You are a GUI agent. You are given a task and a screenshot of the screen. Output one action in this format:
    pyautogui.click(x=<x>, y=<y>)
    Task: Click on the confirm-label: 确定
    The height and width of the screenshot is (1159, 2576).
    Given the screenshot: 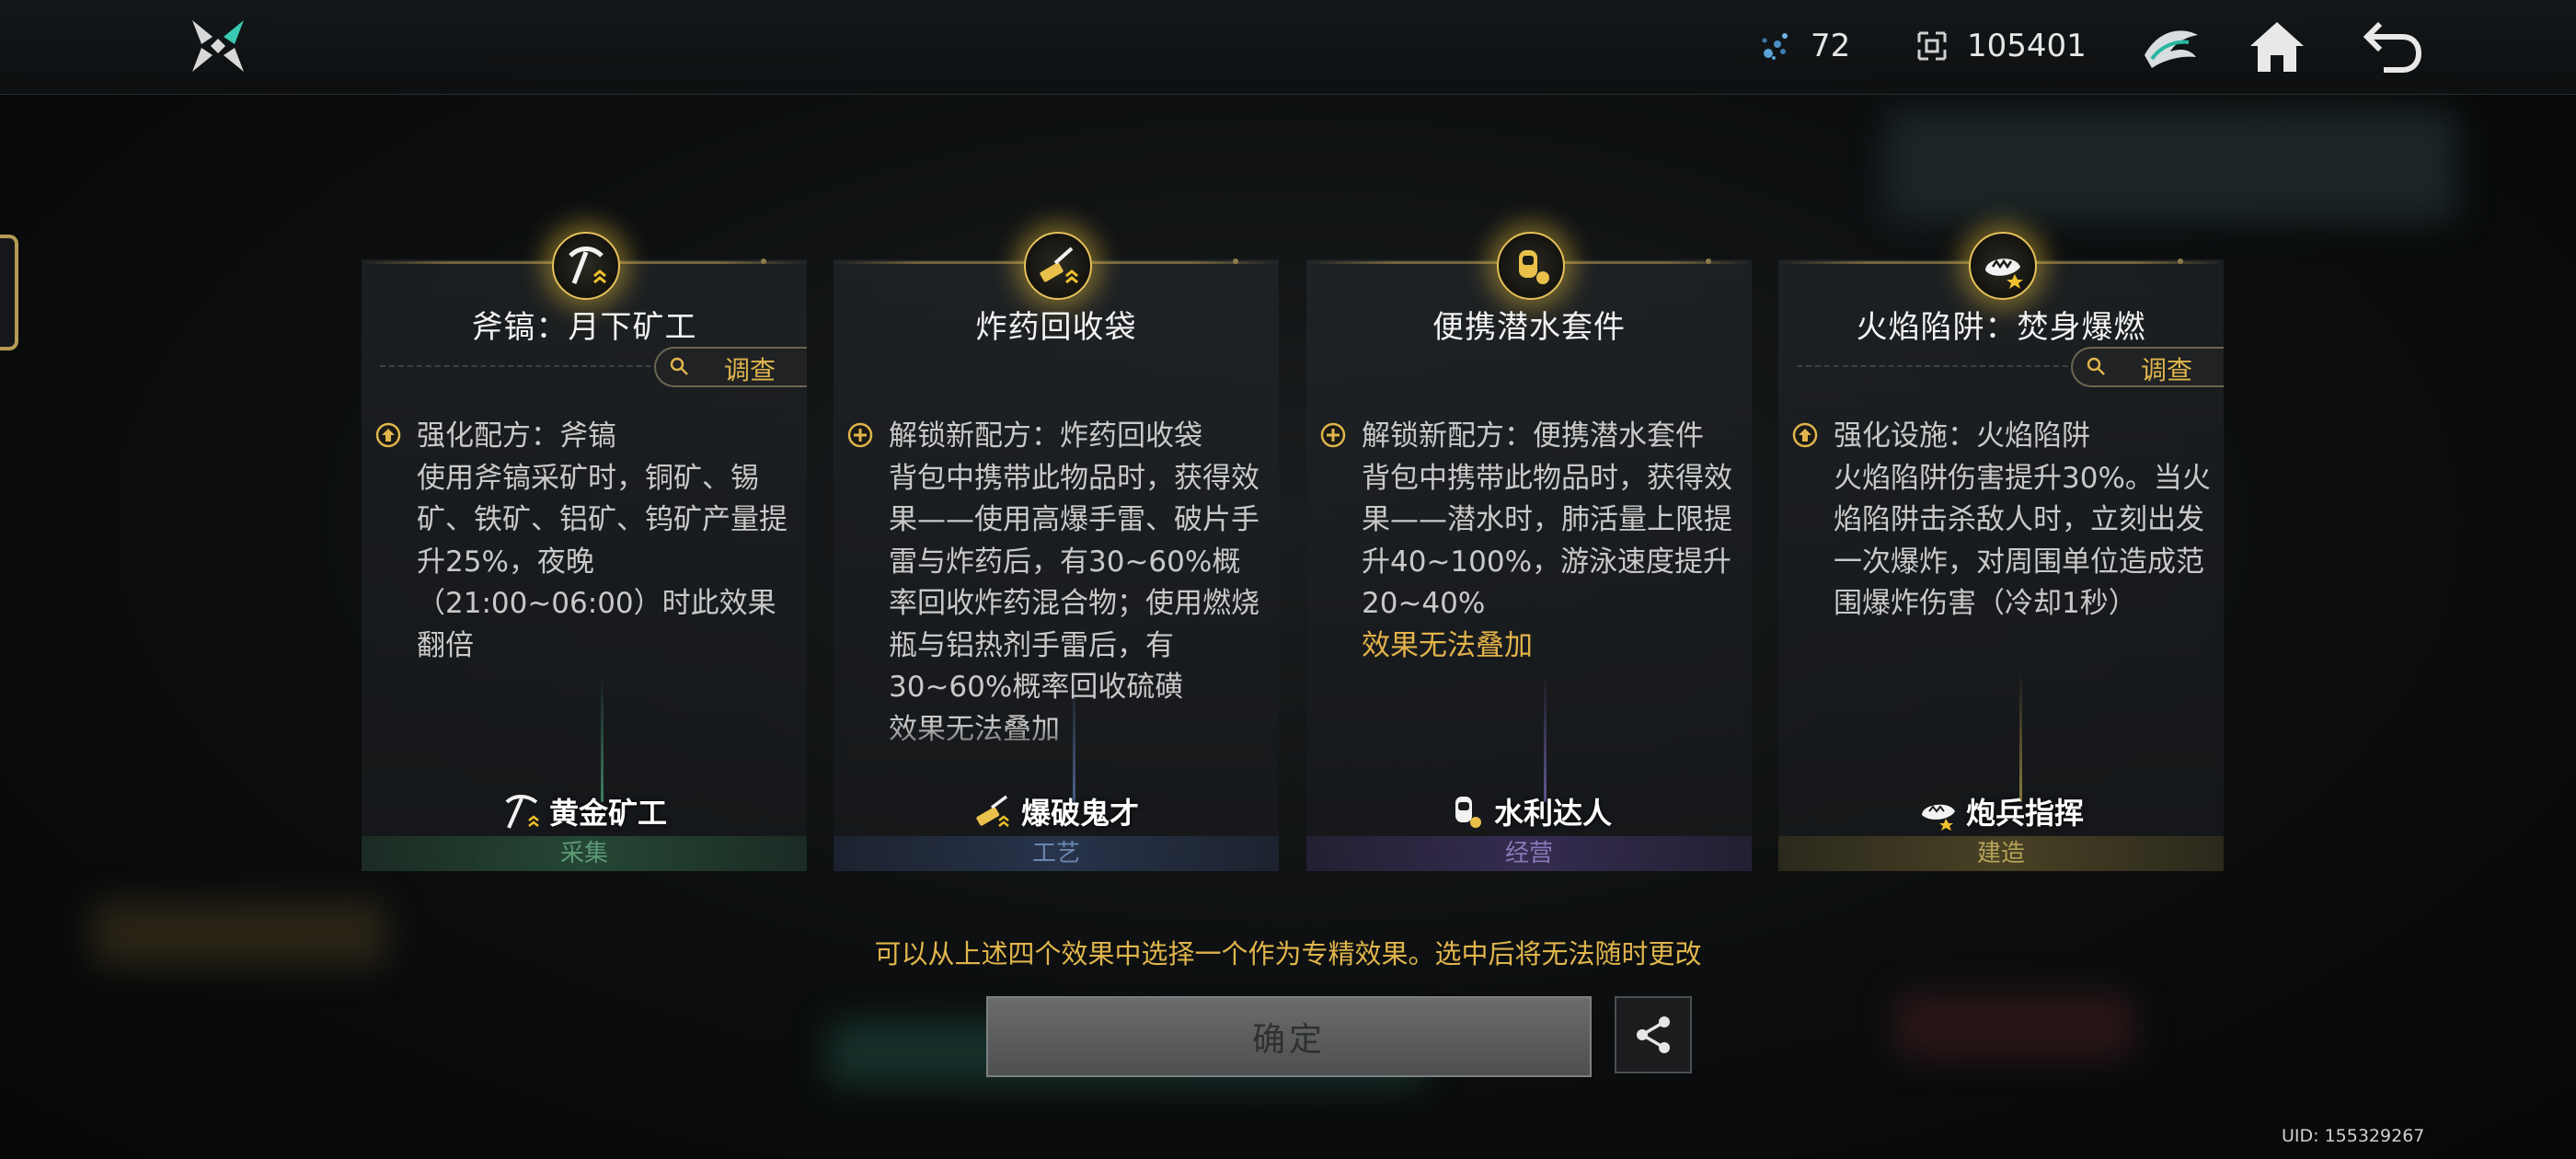 What is the action you would take?
    pyautogui.click(x=1288, y=1040)
    